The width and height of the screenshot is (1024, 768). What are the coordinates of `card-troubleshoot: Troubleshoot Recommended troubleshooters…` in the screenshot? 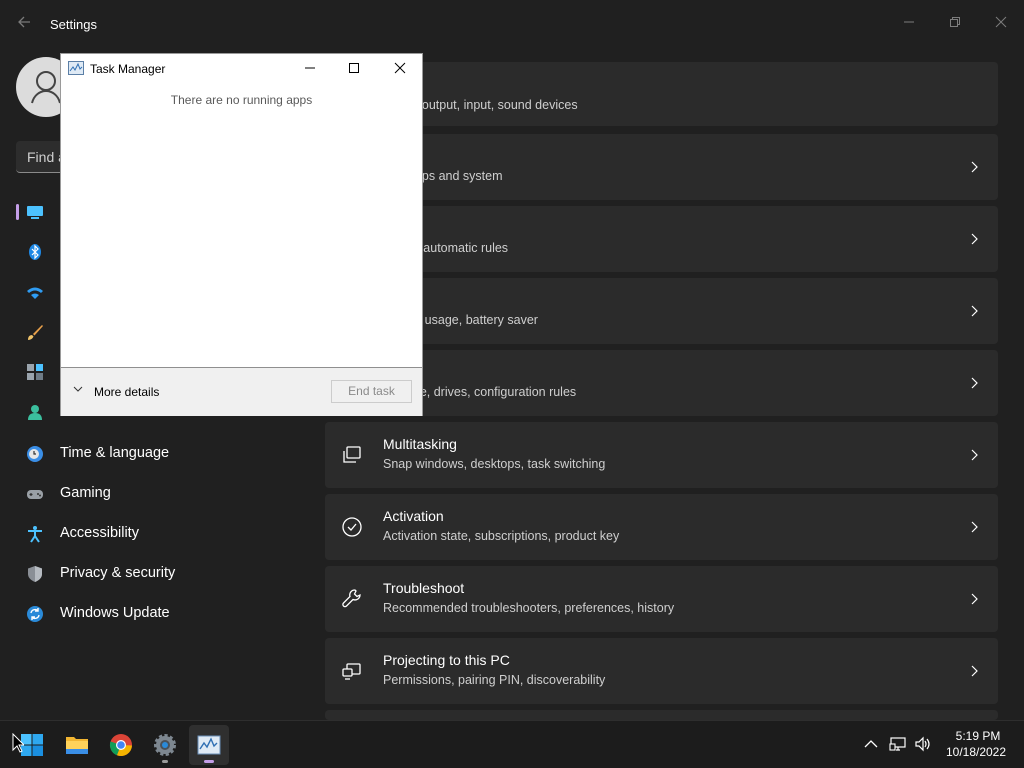 It's located at (661, 599).